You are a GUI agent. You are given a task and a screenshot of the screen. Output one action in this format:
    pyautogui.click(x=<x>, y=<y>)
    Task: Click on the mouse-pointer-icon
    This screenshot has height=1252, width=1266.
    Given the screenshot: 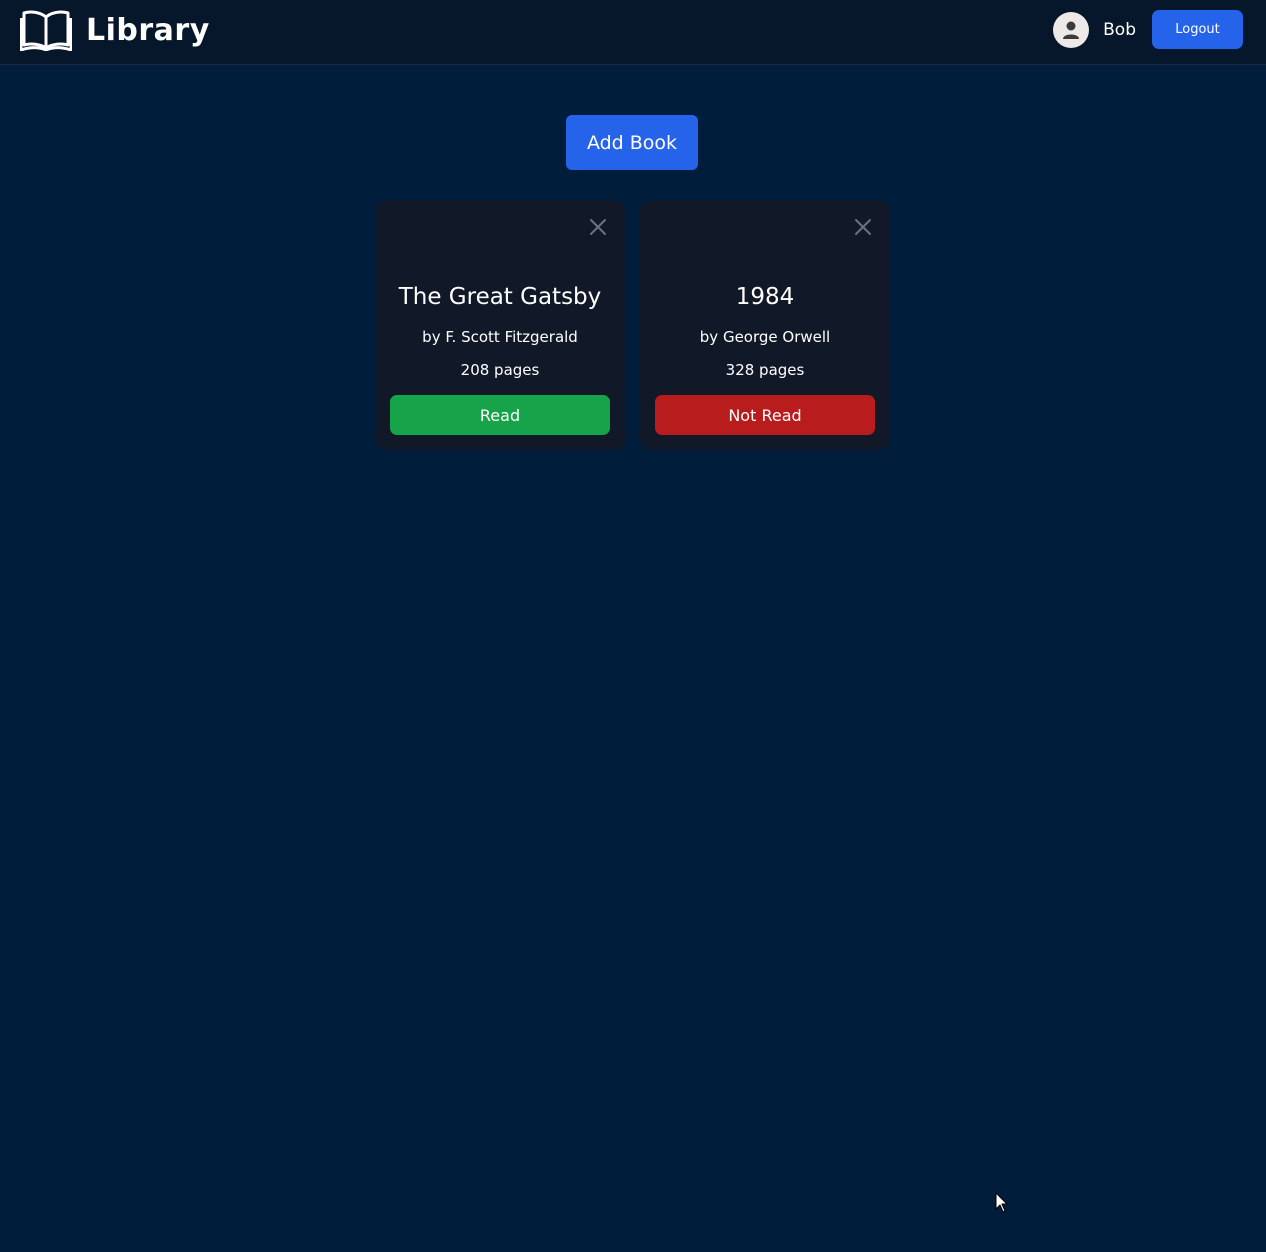 What is the action you would take?
    pyautogui.click(x=1001, y=1202)
    